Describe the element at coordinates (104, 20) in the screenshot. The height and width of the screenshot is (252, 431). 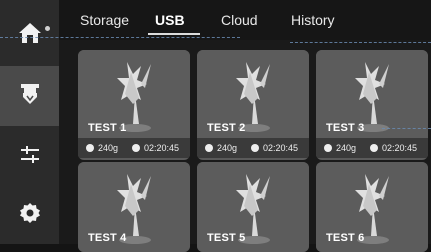
I see `tab-storage: Storage` at that location.